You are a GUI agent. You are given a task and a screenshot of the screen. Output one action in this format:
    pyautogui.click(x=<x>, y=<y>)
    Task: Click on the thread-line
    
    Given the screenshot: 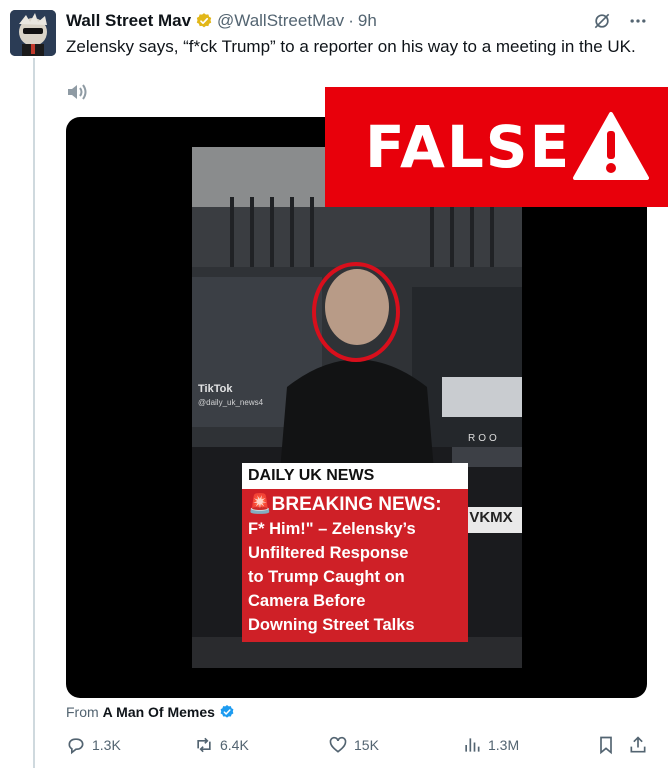 What is the action you would take?
    pyautogui.click(x=34, y=413)
    